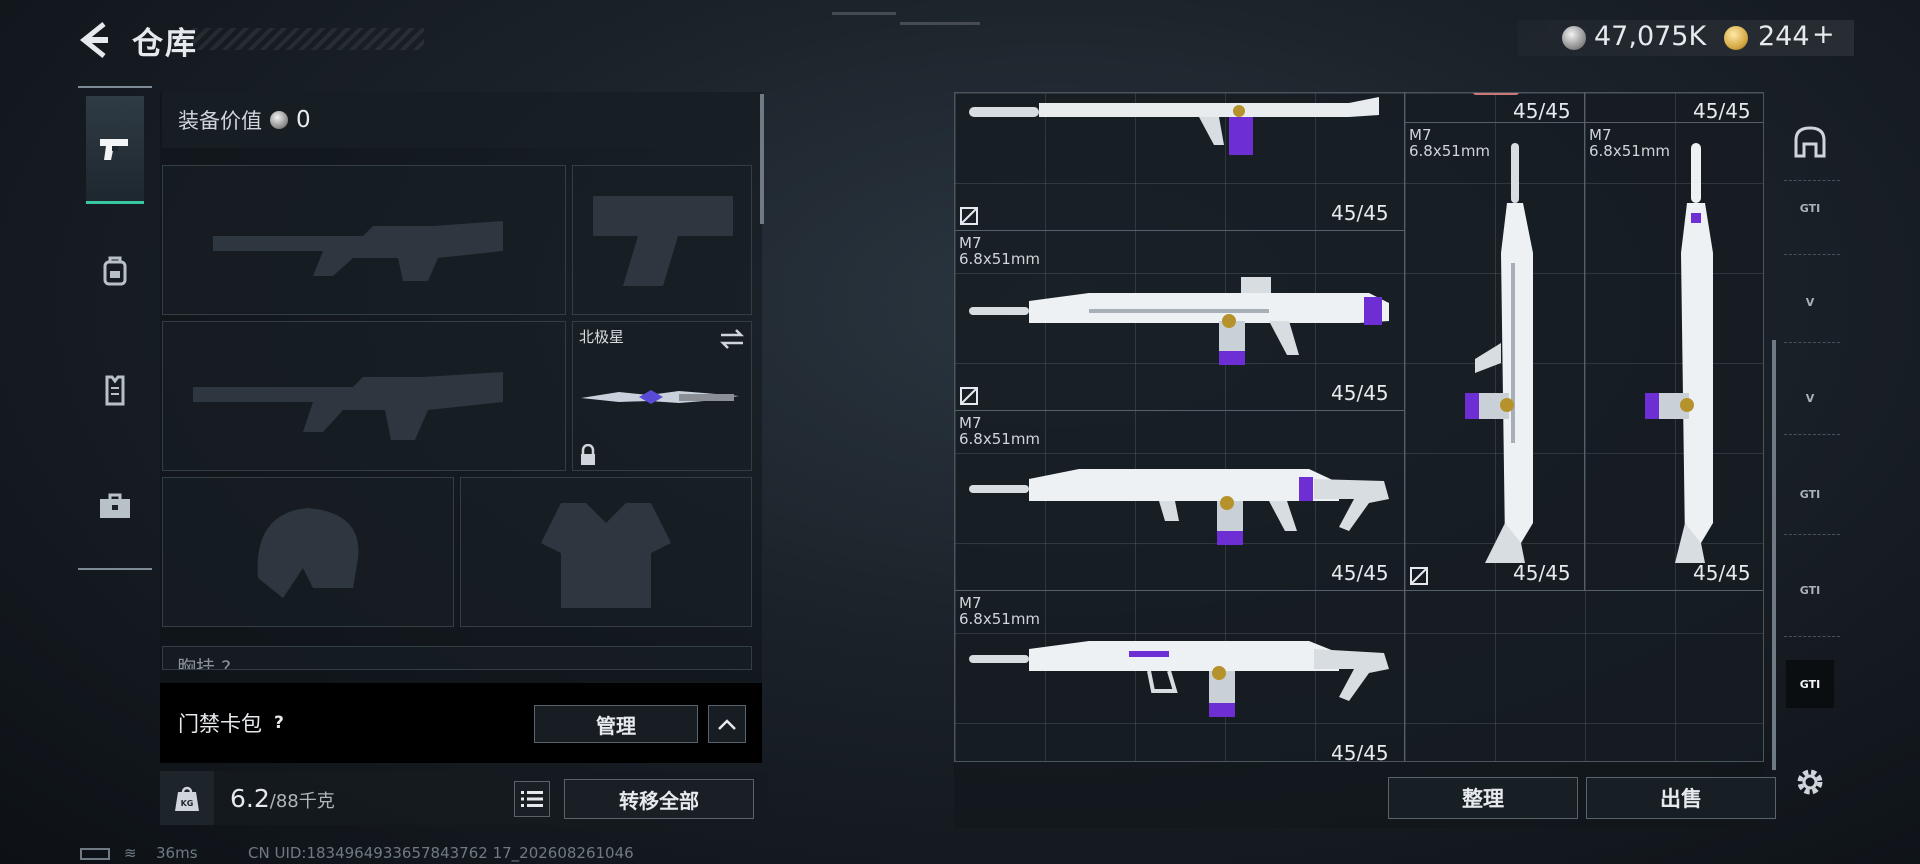 The image size is (1920, 864). I want to click on chevron-up-icon, so click(727, 724).